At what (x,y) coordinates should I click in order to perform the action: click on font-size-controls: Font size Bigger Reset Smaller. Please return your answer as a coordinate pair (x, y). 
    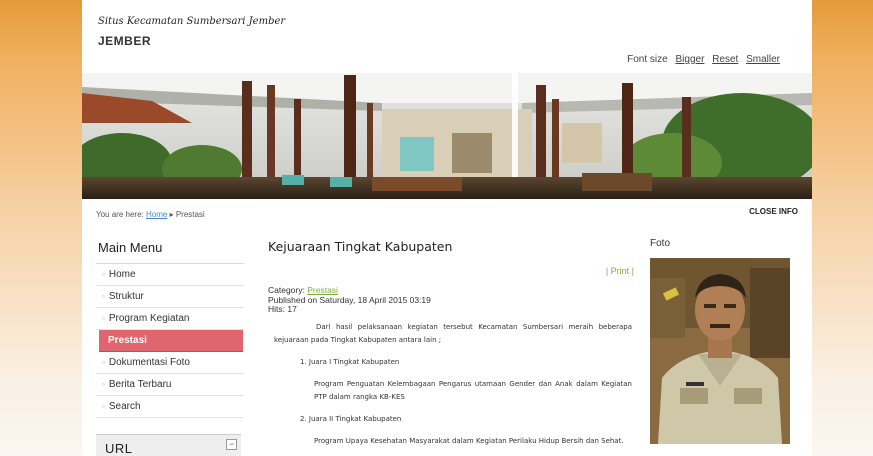
    Looking at the image, I should click on (703, 59).